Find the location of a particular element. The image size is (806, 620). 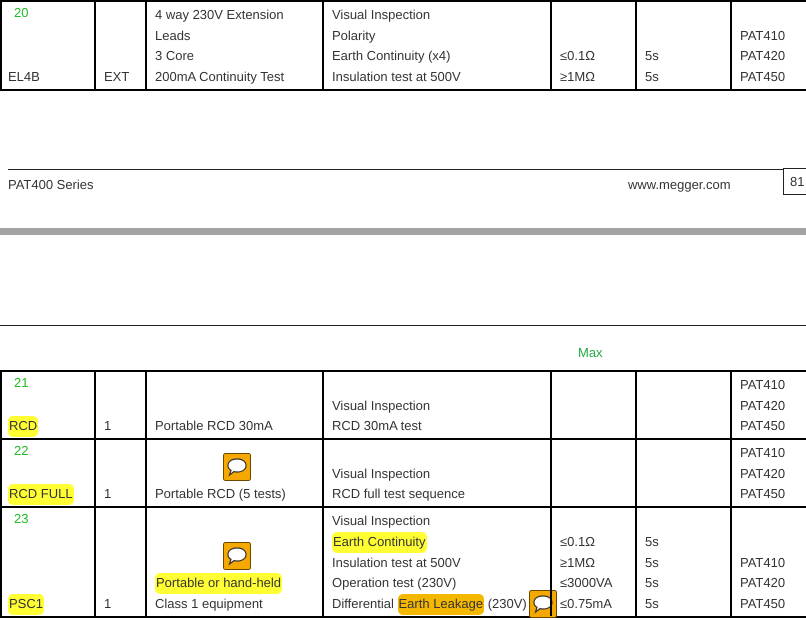

table-cell-text: PSC1 is located at coordinates (26, 604).